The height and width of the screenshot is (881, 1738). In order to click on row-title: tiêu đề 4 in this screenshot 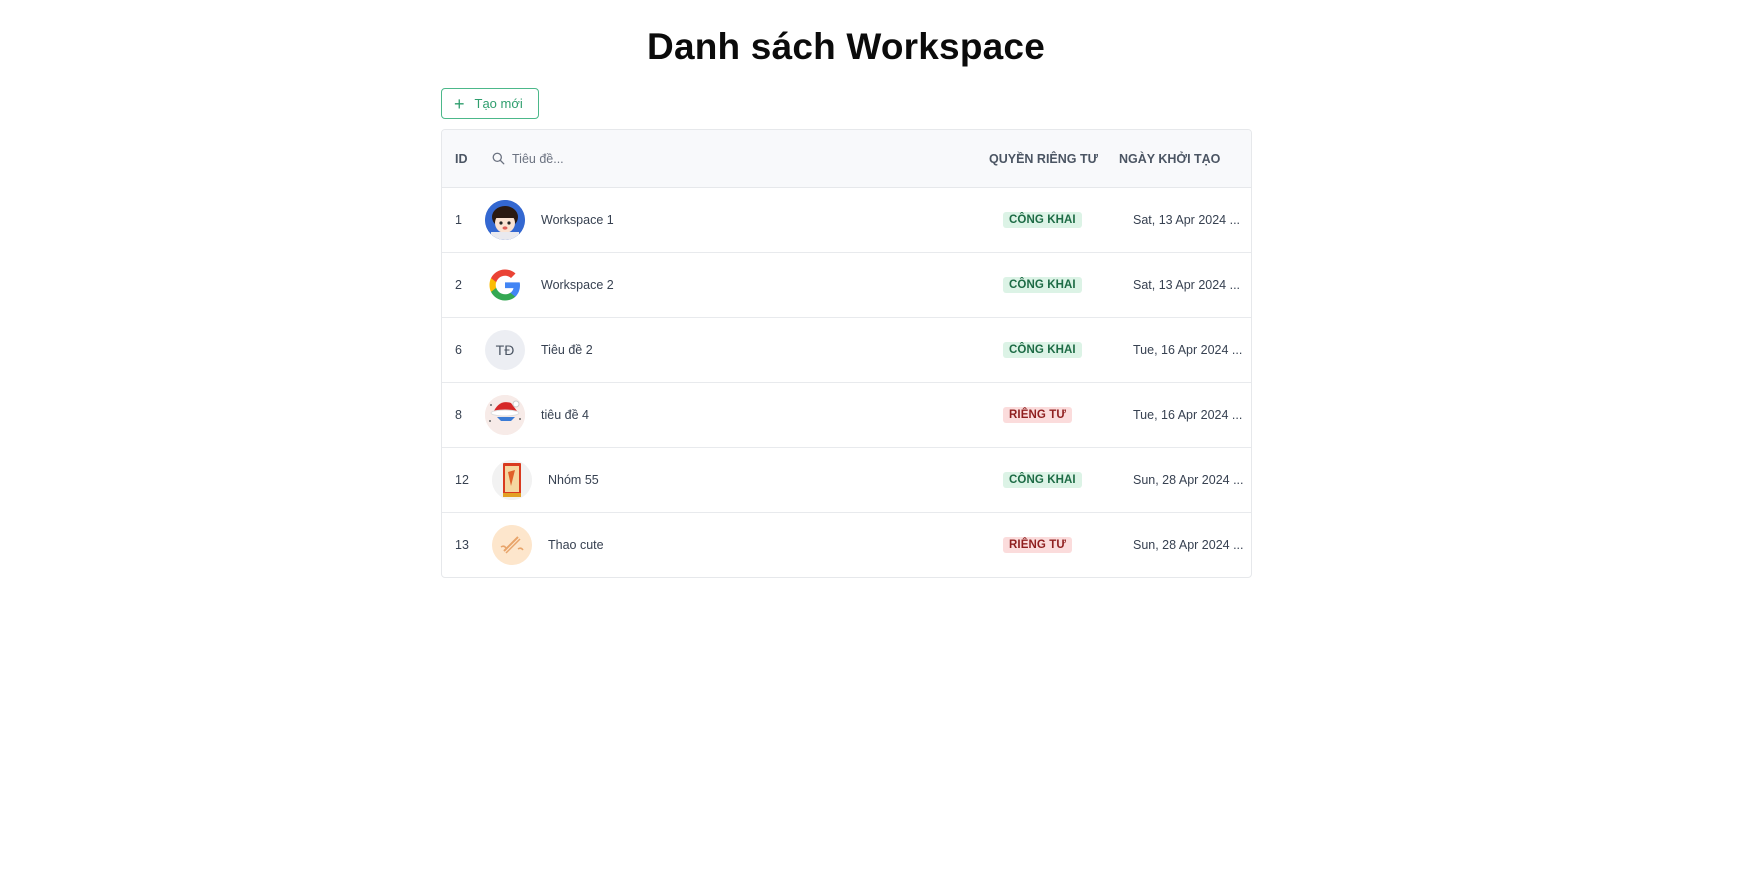, I will do `click(565, 415)`.